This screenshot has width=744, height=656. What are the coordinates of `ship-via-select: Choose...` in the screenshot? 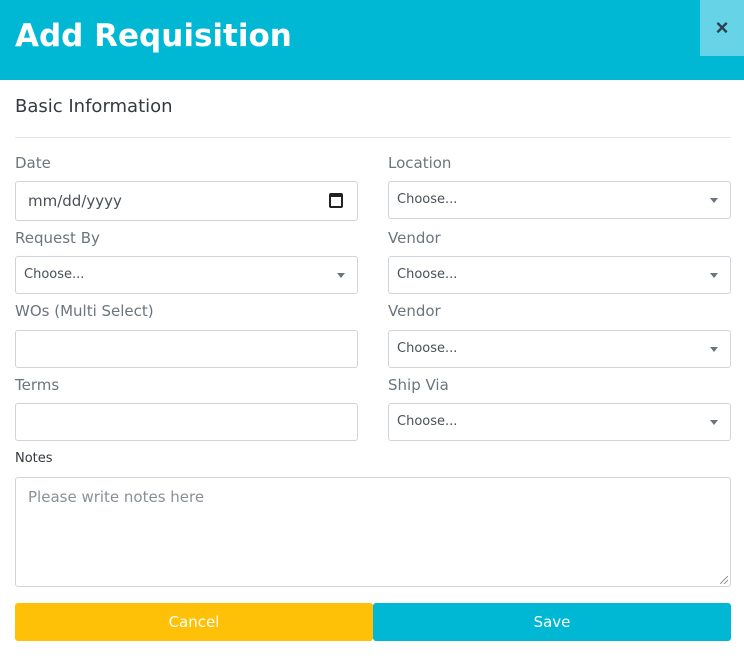 It's located at (559, 422).